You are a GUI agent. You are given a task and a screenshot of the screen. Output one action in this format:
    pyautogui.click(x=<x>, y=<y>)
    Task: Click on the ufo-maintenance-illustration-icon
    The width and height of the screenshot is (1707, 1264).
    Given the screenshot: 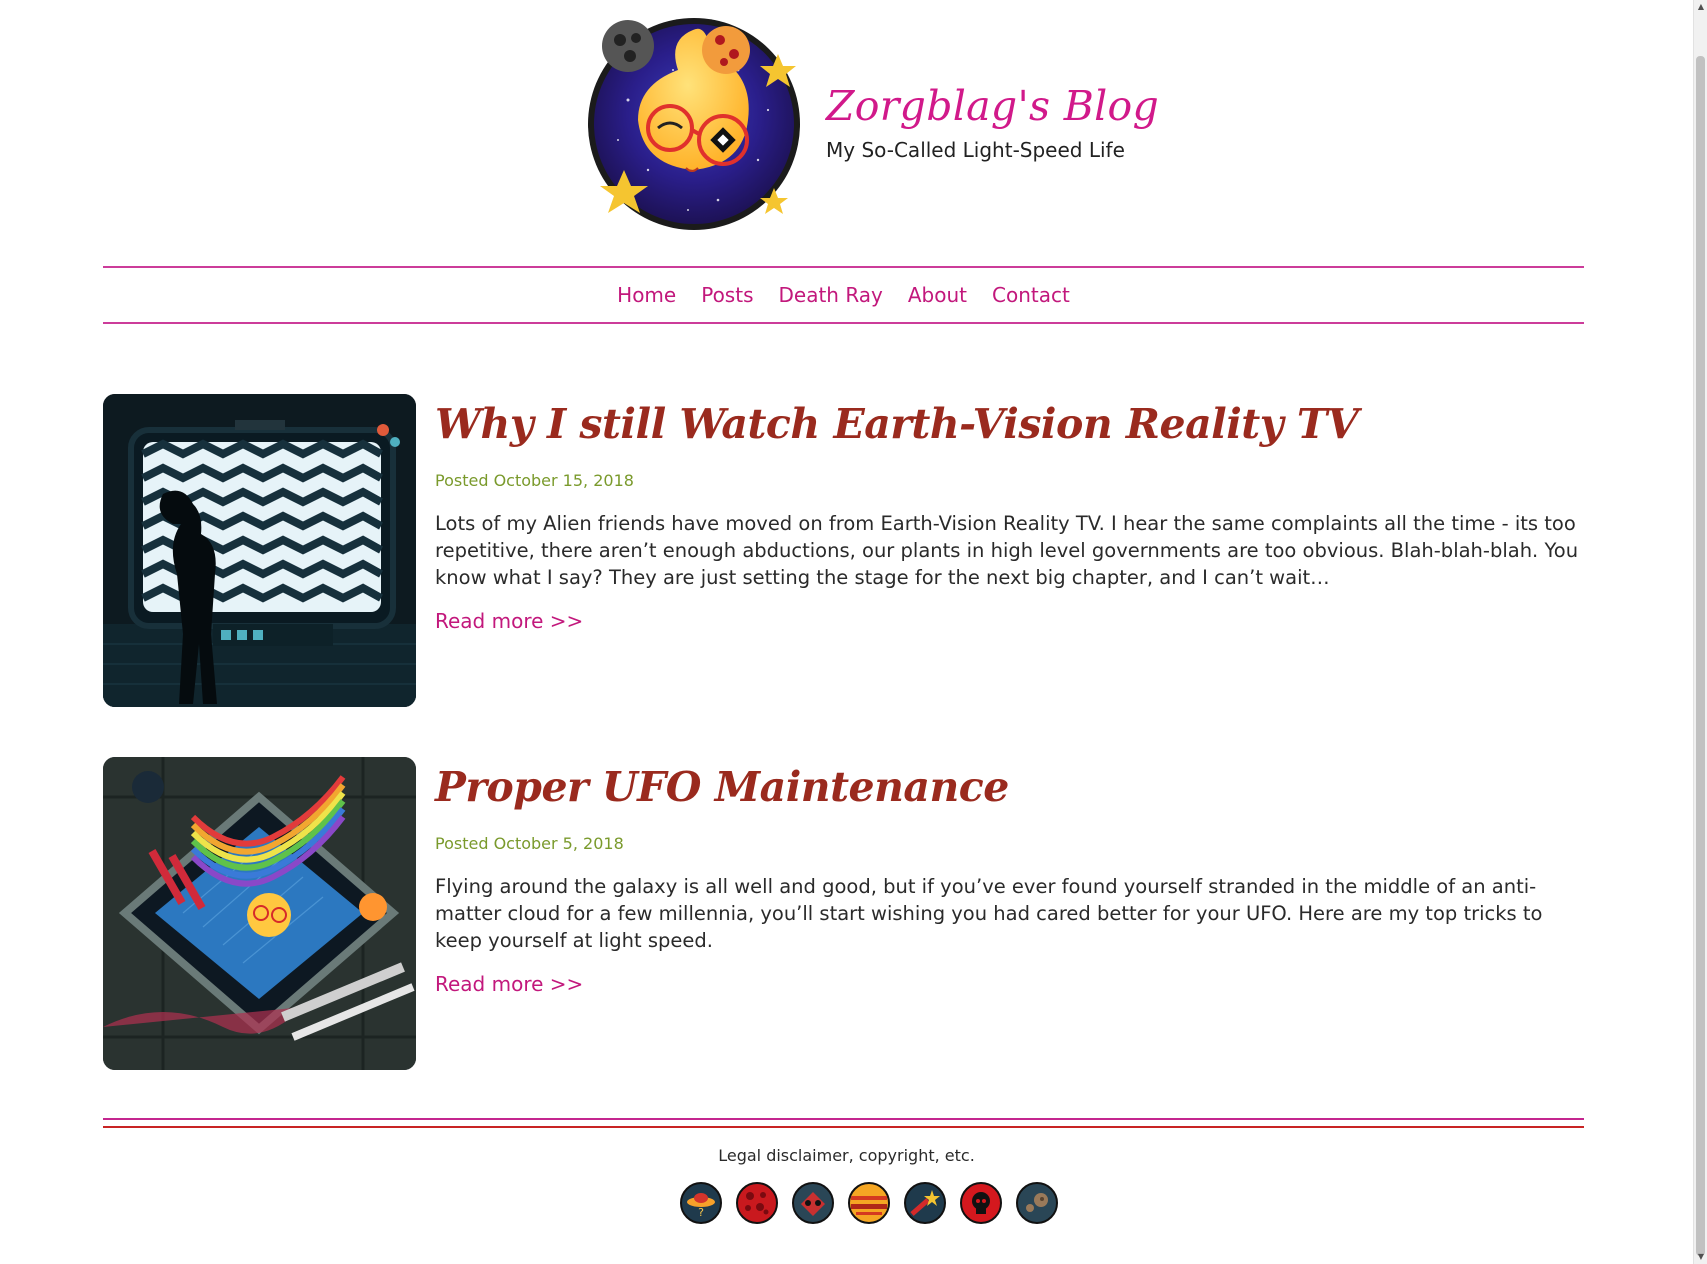 What is the action you would take?
    pyautogui.click(x=259, y=913)
    